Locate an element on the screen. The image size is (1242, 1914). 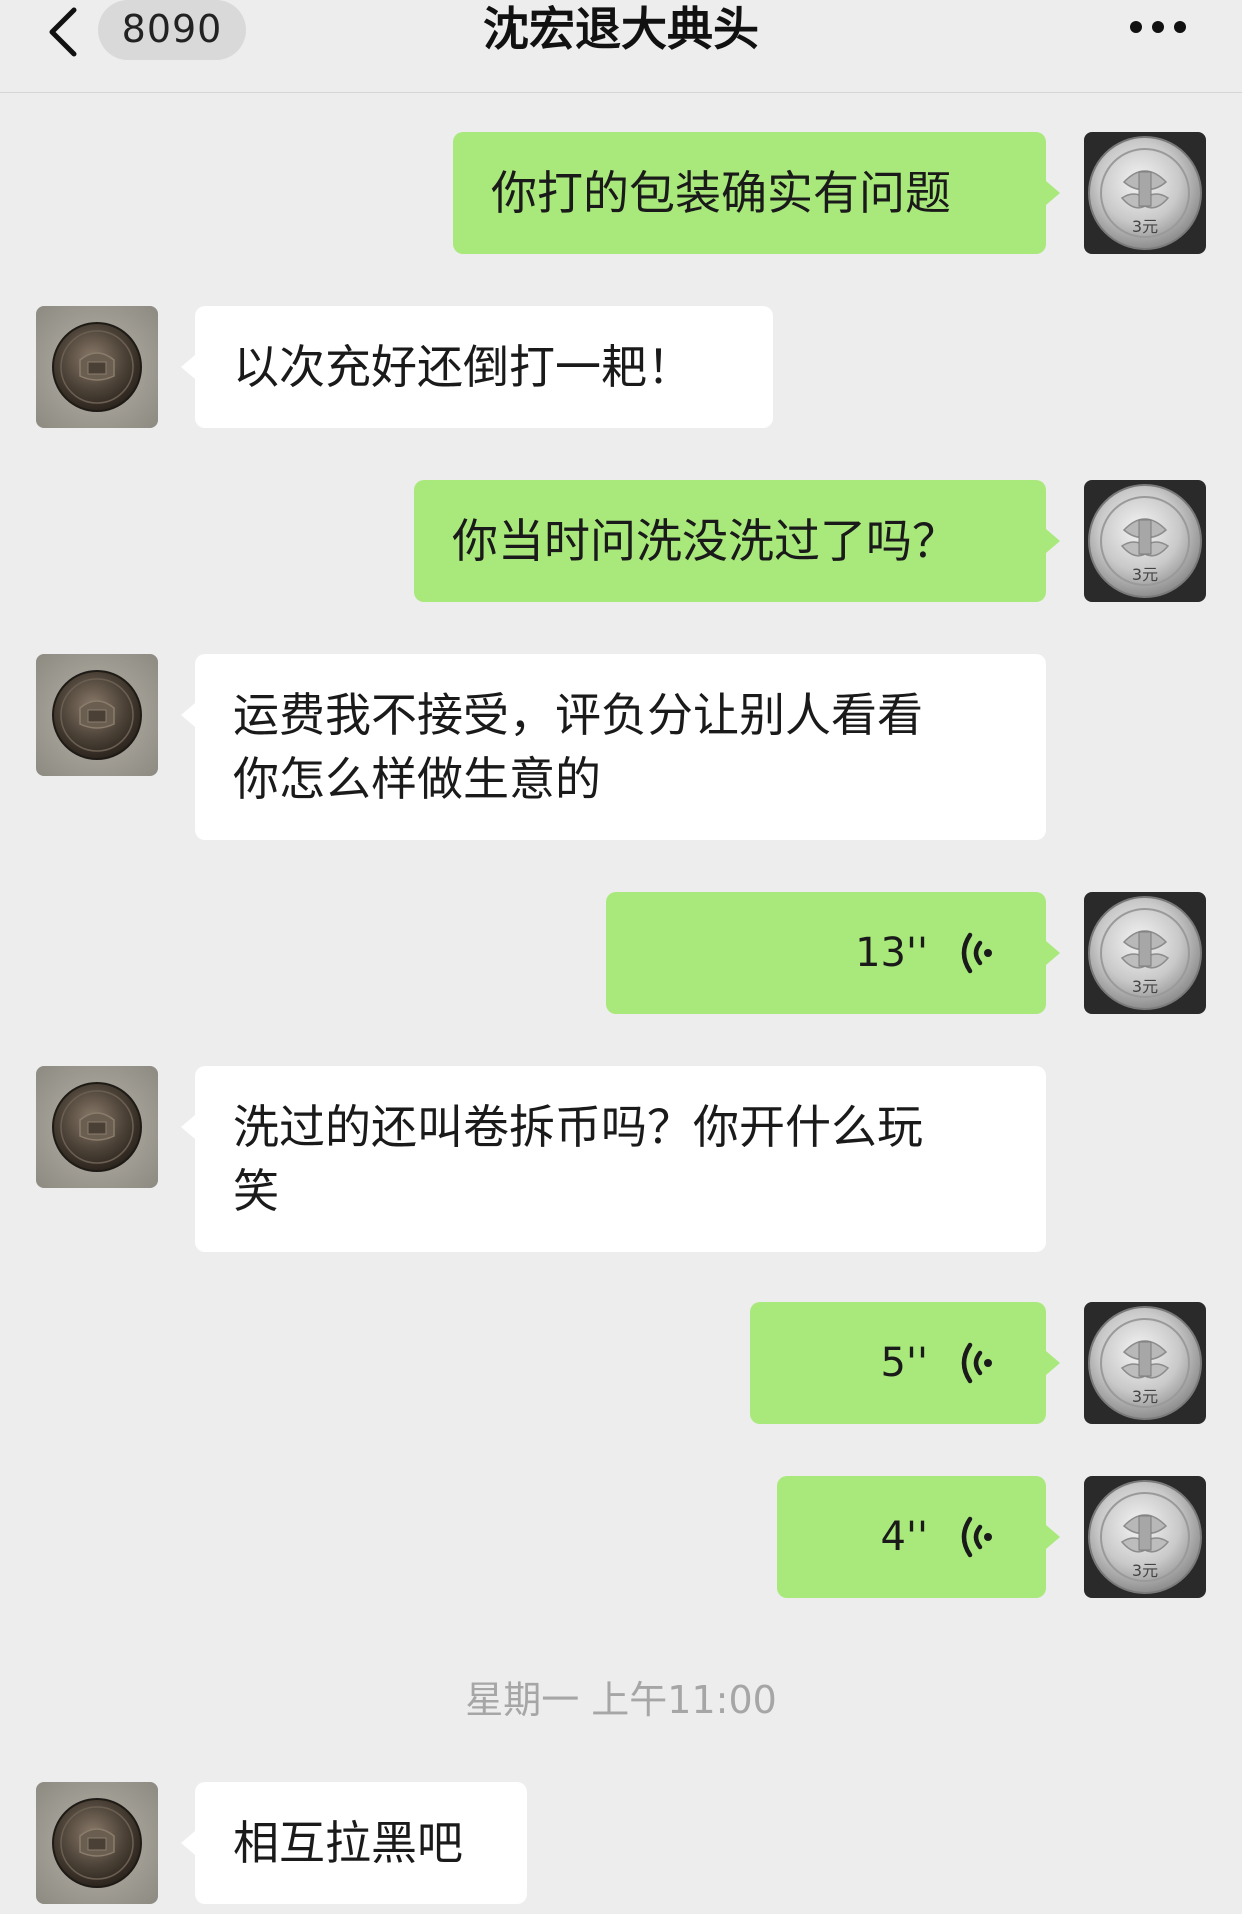
message-text: 以次充好还倒打一耙！ is located at coordinates (463, 367).